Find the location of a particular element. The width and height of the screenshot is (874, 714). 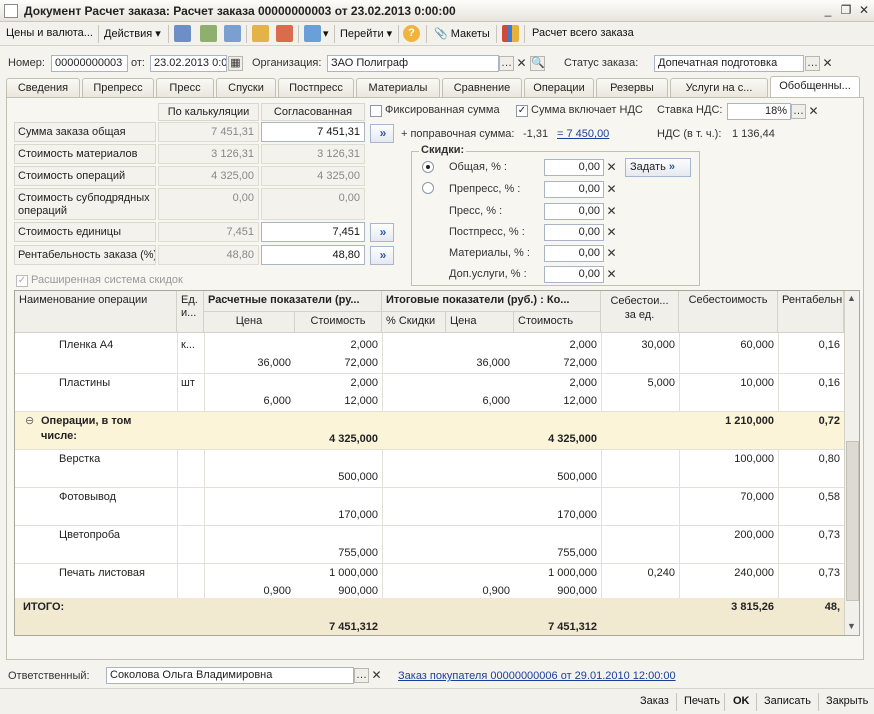

discount-materials-field: 0,00 is located at coordinates (574, 253).